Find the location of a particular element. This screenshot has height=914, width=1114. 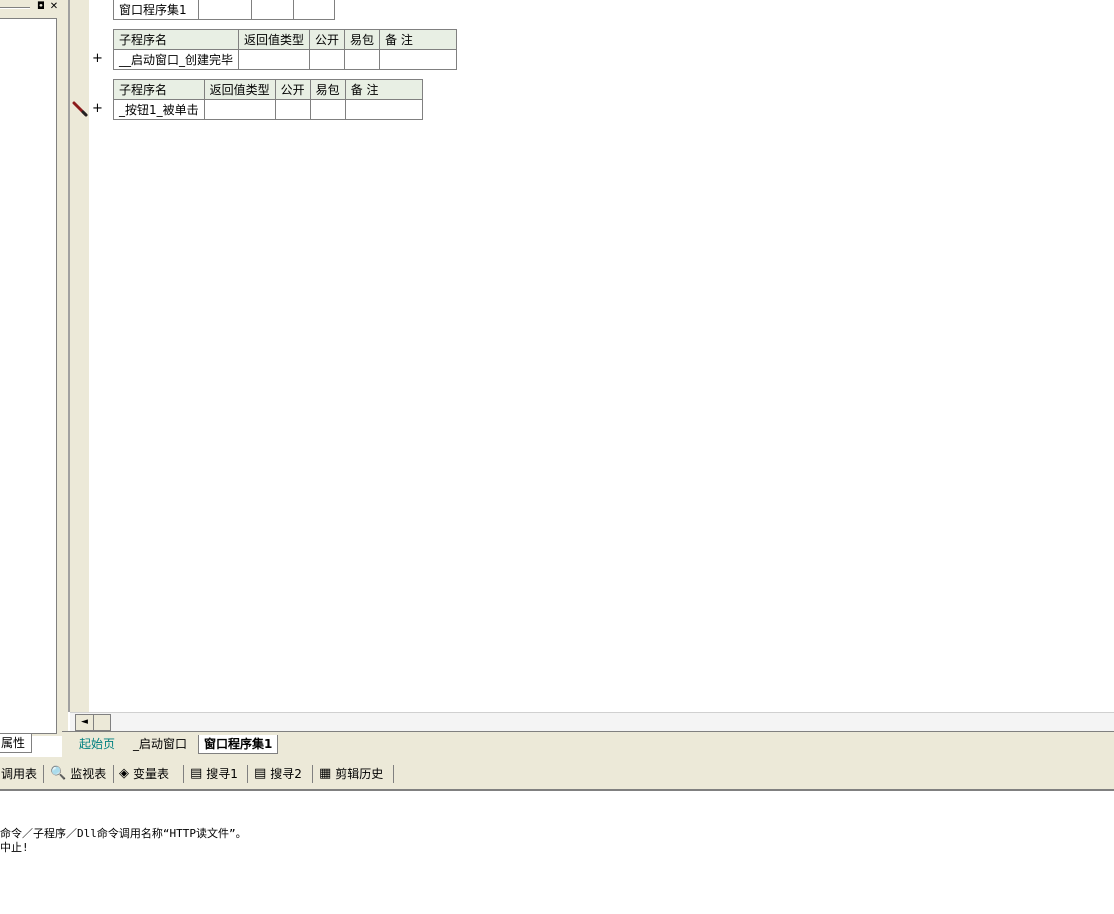

tab-label: 搜寻1 is located at coordinates (222, 774).